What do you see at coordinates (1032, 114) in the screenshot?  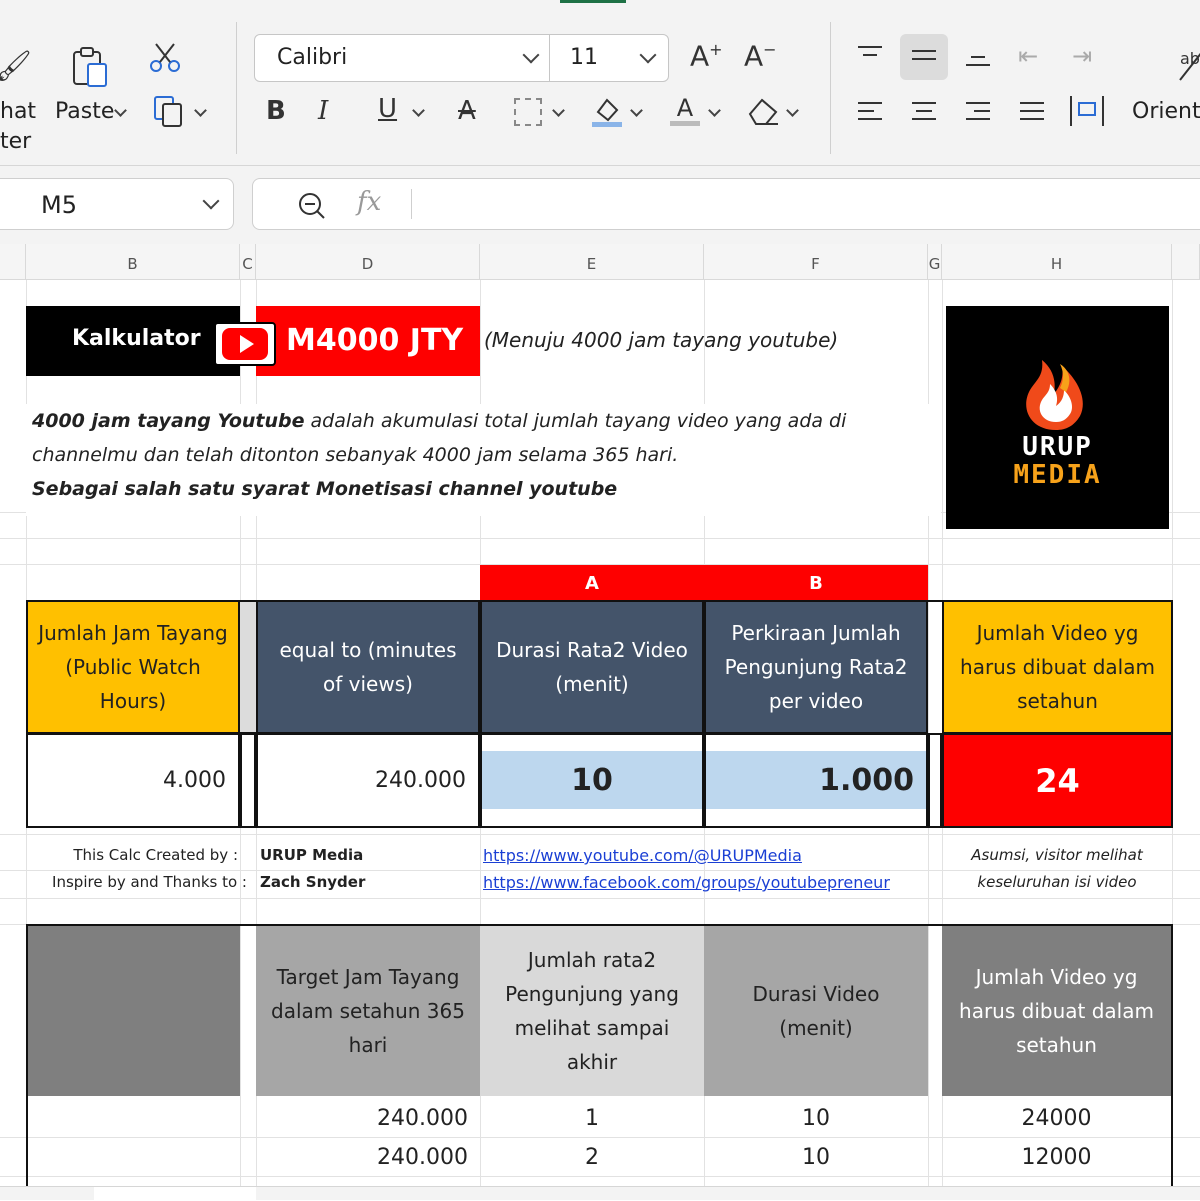 I see `justify-icon` at bounding box center [1032, 114].